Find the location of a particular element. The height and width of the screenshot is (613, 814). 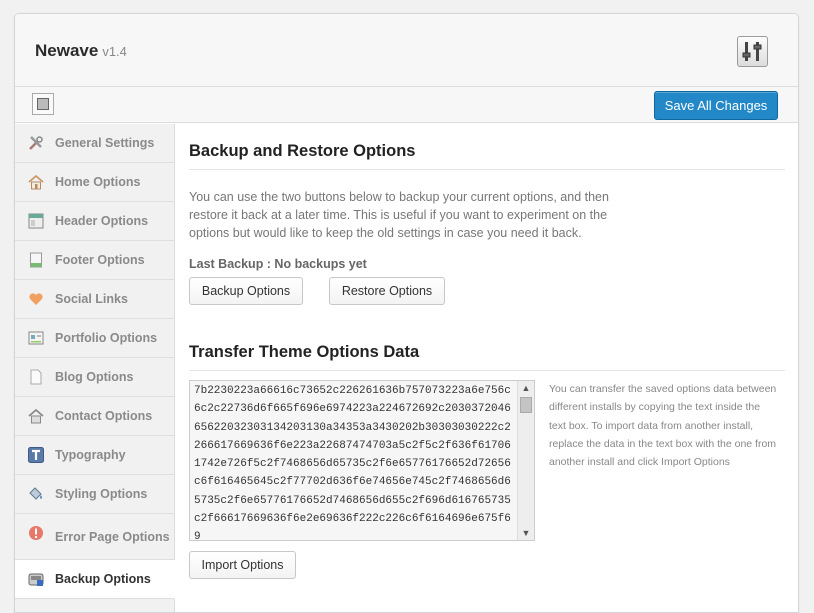

sidebar-item-social-links: Social Links is located at coordinates (94, 299).